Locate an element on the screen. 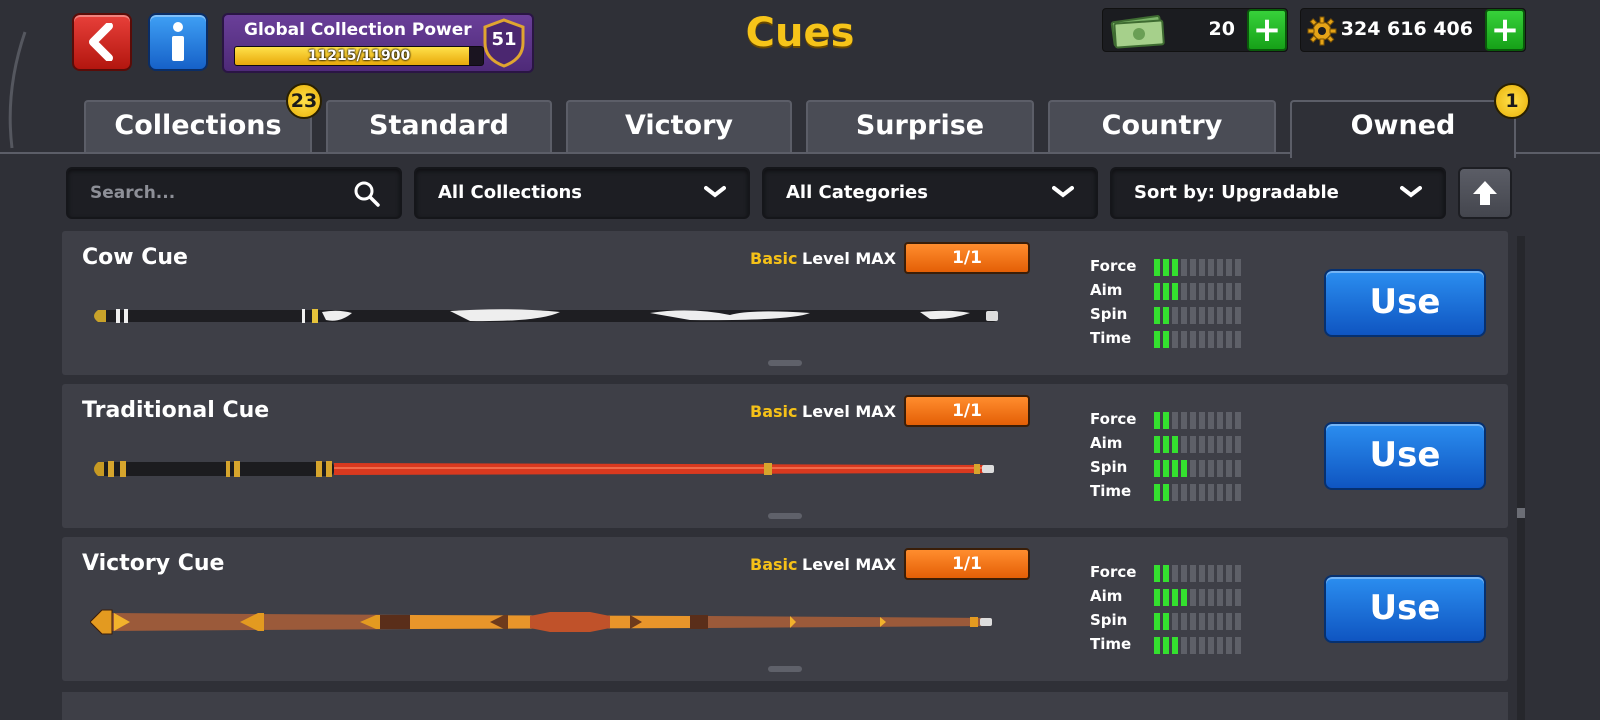 This screenshot has width=1600, height=720. coins-value: 324 616 406 is located at coordinates (1406, 29).